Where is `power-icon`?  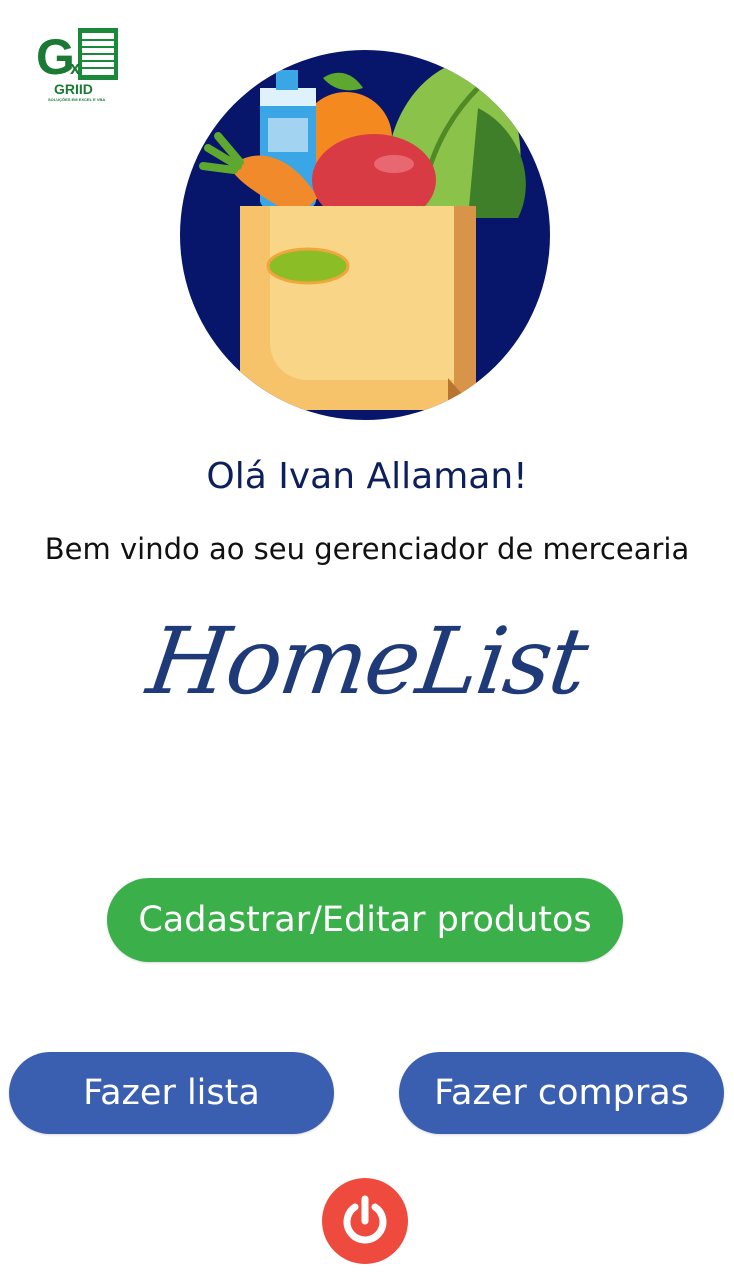
power-icon is located at coordinates (365, 1219).